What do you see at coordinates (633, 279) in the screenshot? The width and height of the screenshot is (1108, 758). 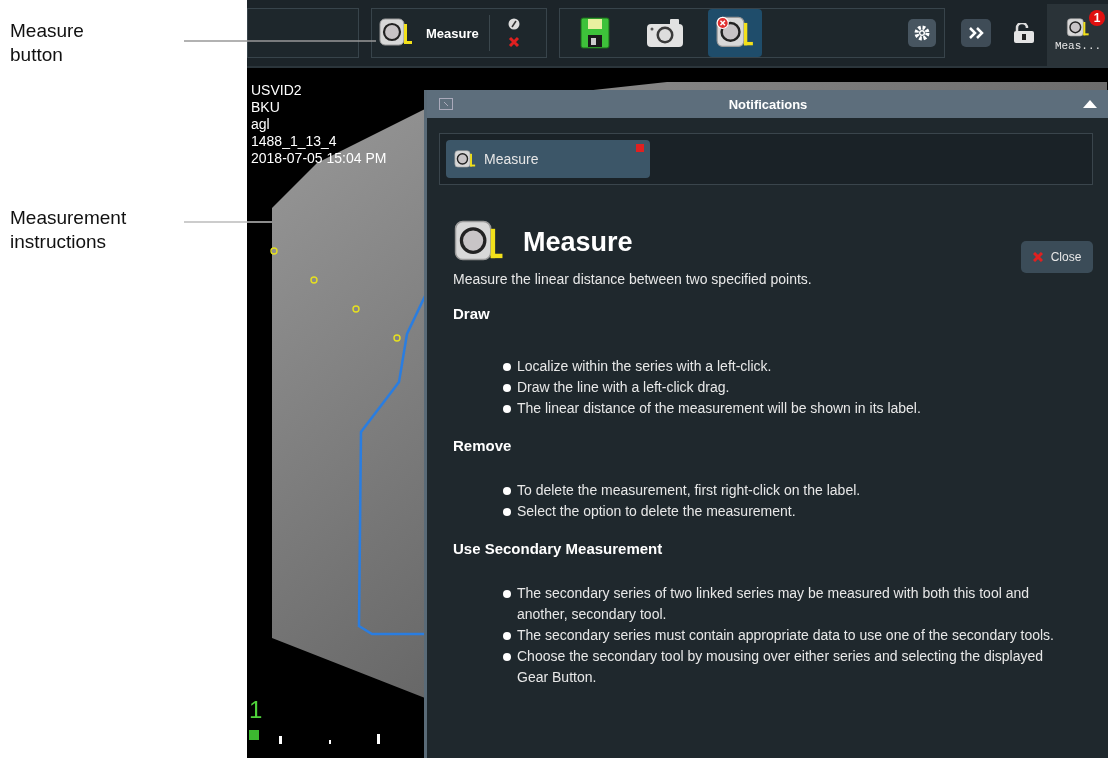 I see `description-text: Measure the linear distance between two specified points.` at bounding box center [633, 279].